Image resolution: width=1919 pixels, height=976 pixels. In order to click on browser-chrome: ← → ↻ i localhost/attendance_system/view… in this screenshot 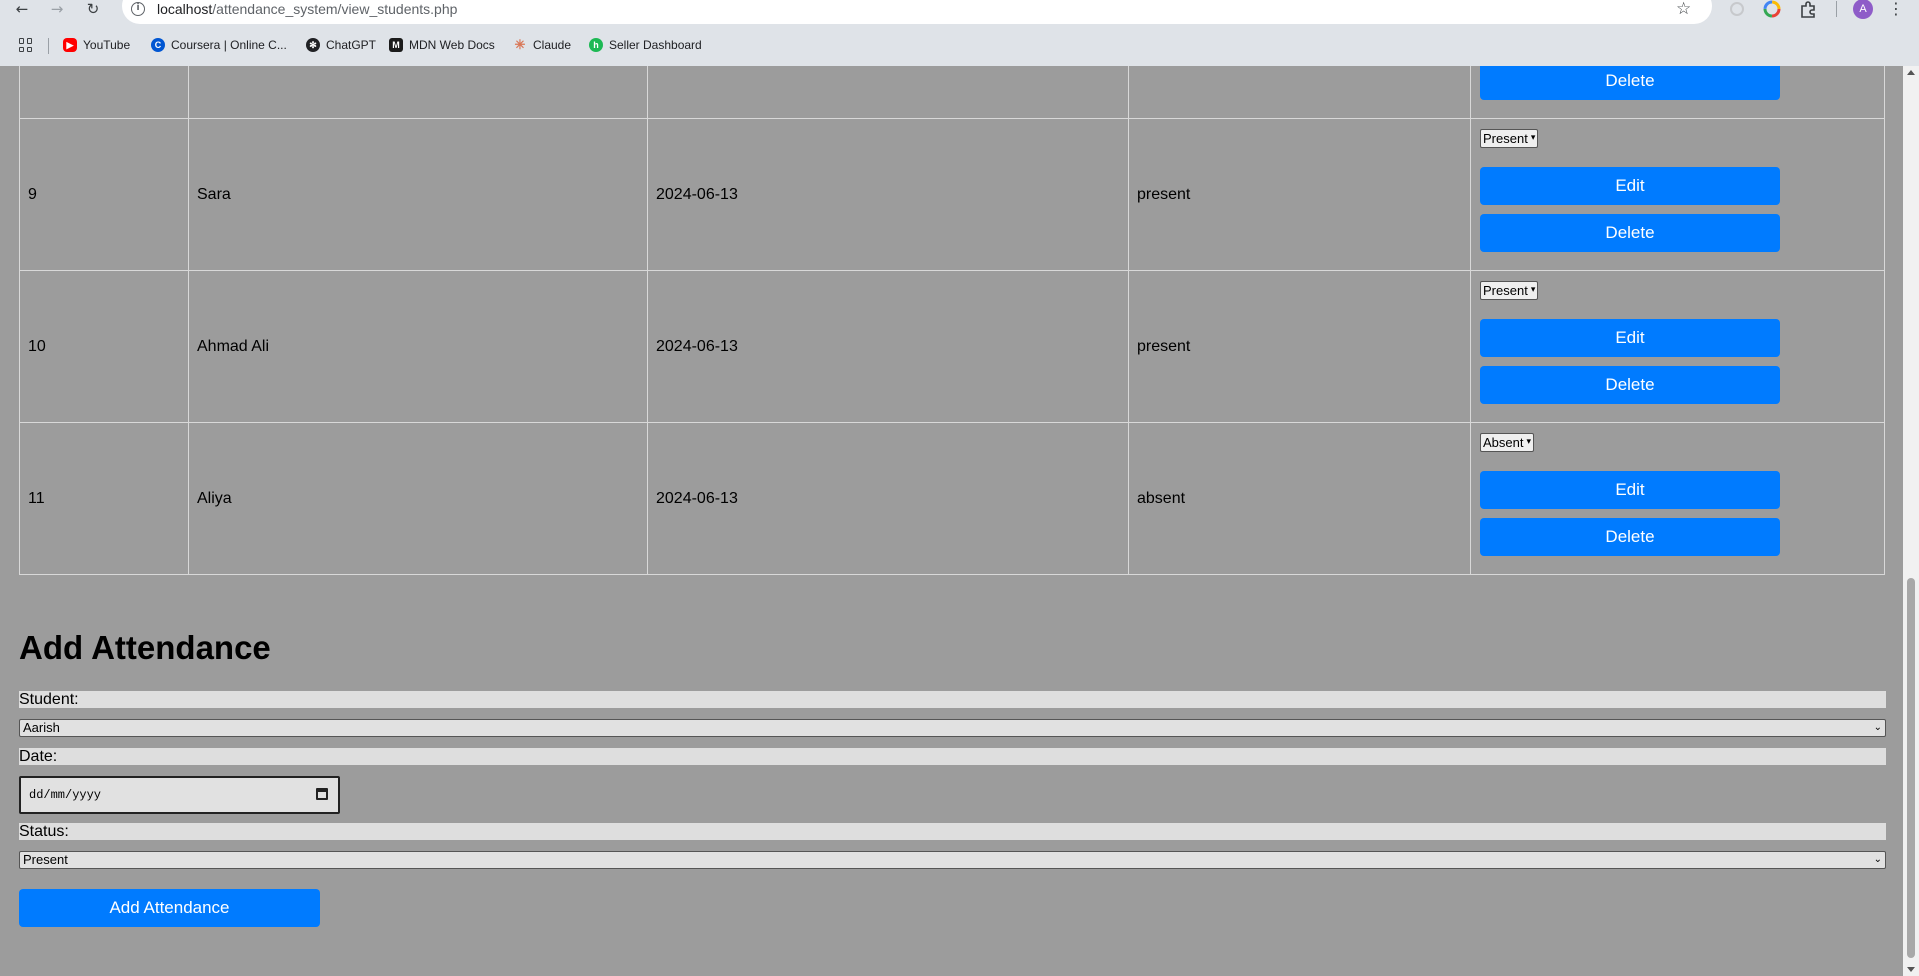, I will do `click(959, 33)`.